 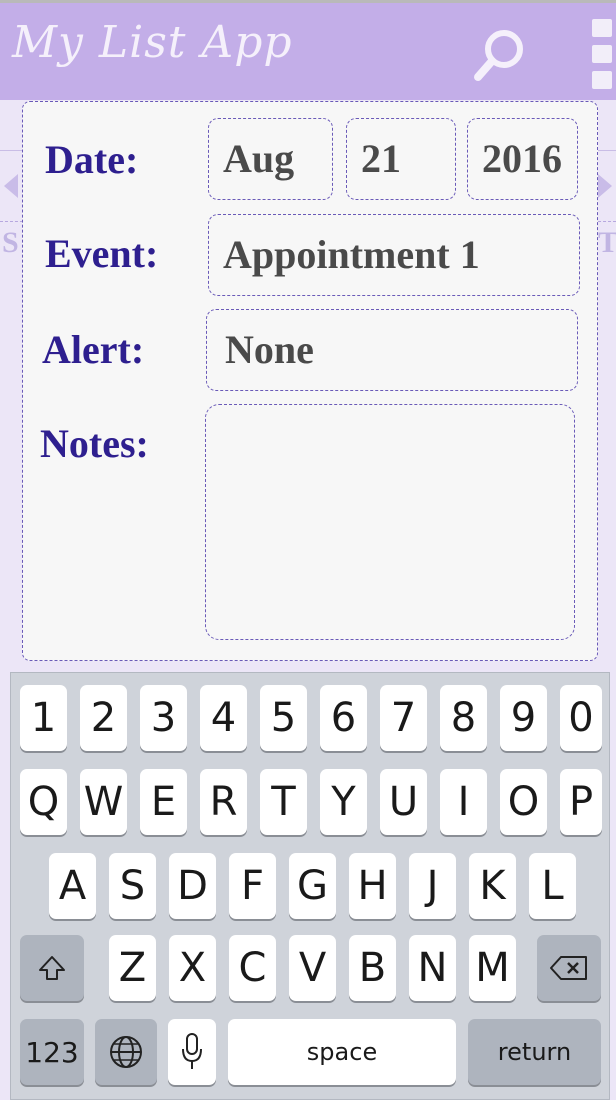 I want to click on shift-key, so click(x=52, y=968).